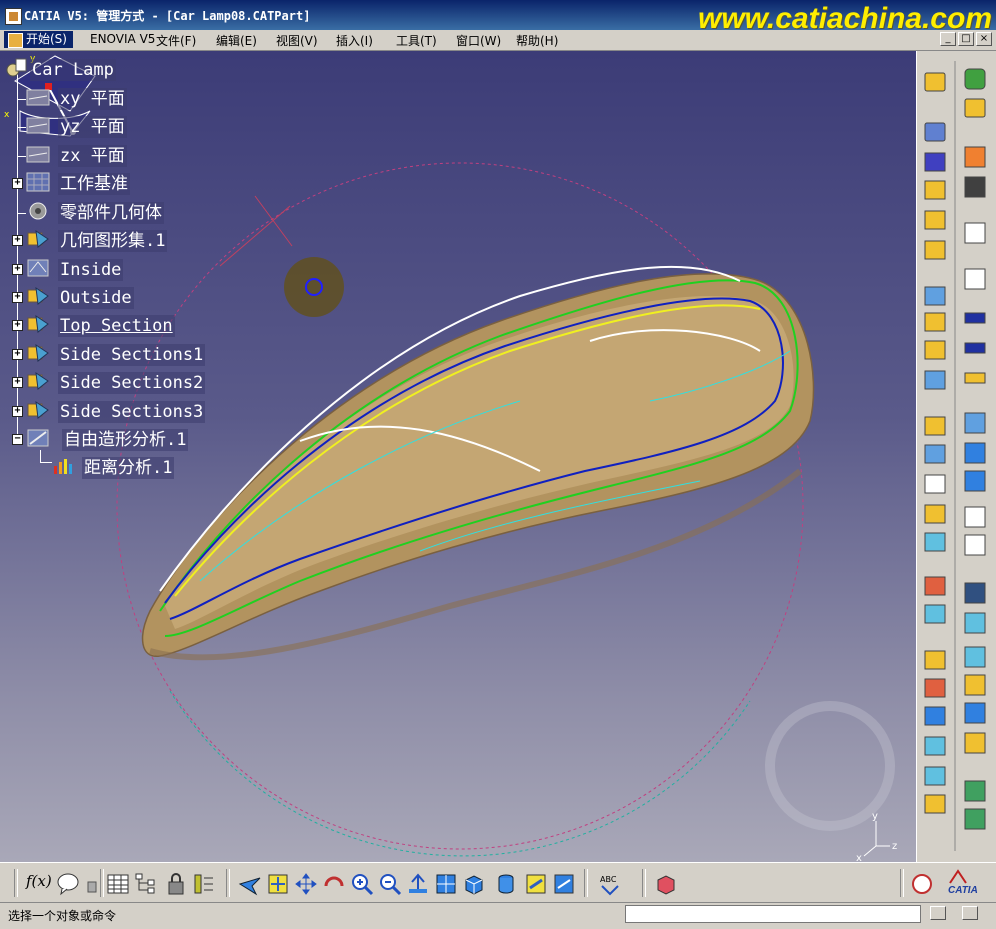 The width and height of the screenshot is (996, 929). Describe the element at coordinates (536, 884) in the screenshot. I see `hide-show-icon` at that location.